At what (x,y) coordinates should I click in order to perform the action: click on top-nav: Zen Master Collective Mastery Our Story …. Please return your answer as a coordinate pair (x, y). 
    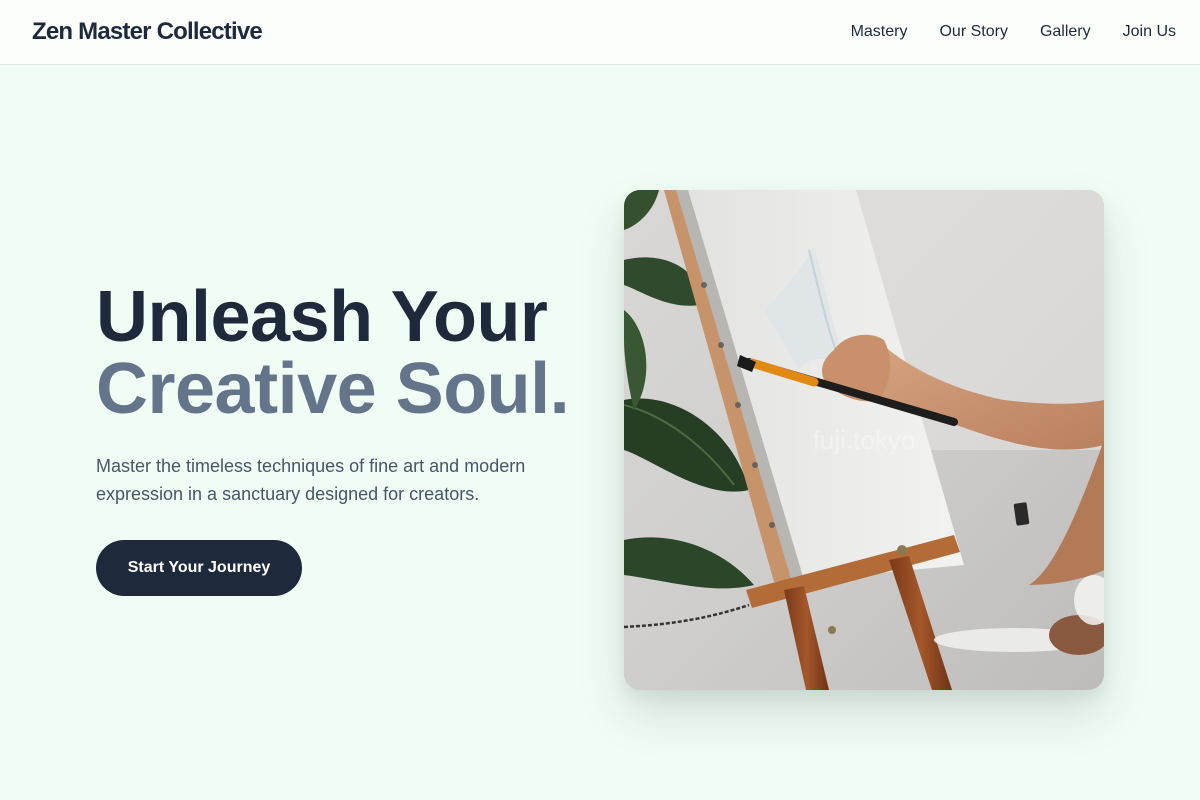
    Looking at the image, I should click on (600, 32).